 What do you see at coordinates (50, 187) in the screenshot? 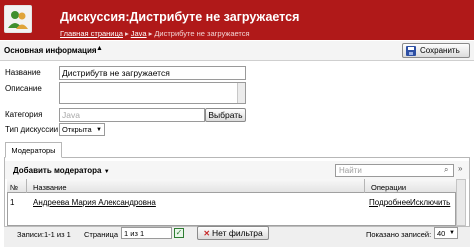
I see `column-header-name: Название` at bounding box center [50, 187].